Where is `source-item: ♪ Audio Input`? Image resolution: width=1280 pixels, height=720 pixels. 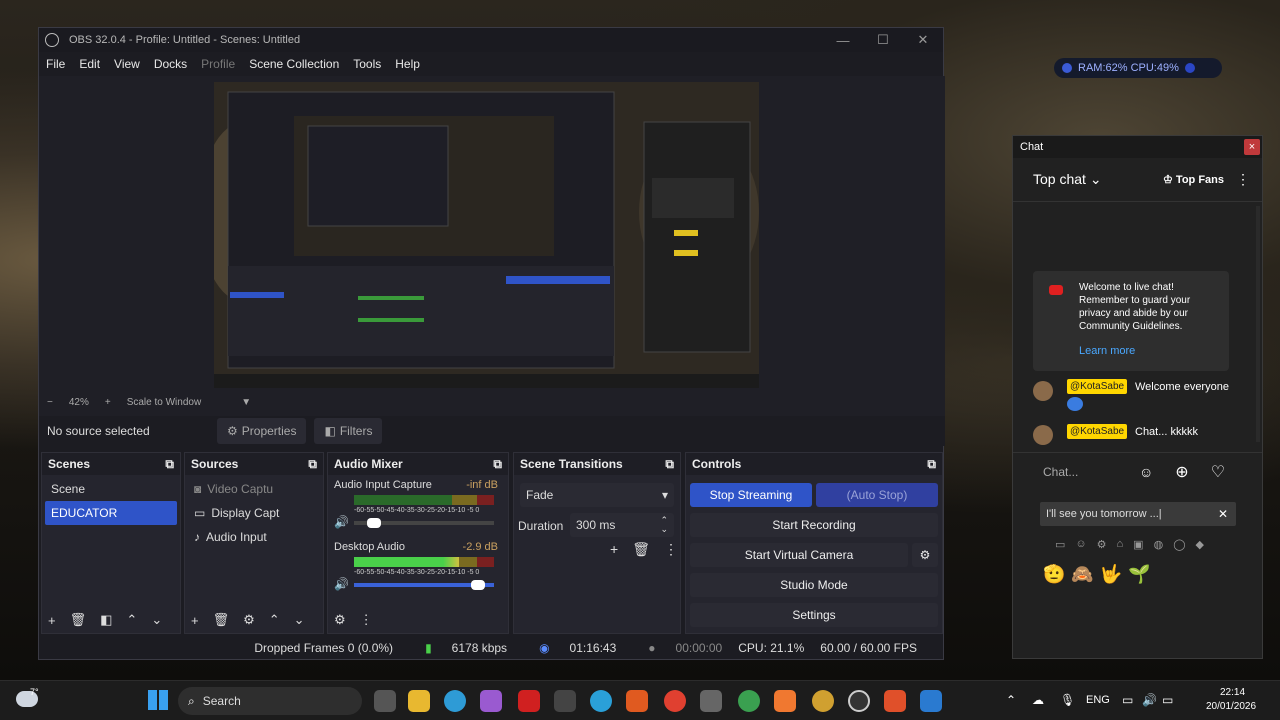 source-item: ♪ Audio Input is located at coordinates (254, 537).